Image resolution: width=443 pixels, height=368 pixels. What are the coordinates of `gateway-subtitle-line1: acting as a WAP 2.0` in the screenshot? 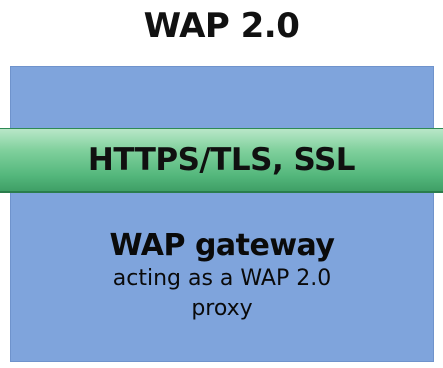 It's located at (222, 278).